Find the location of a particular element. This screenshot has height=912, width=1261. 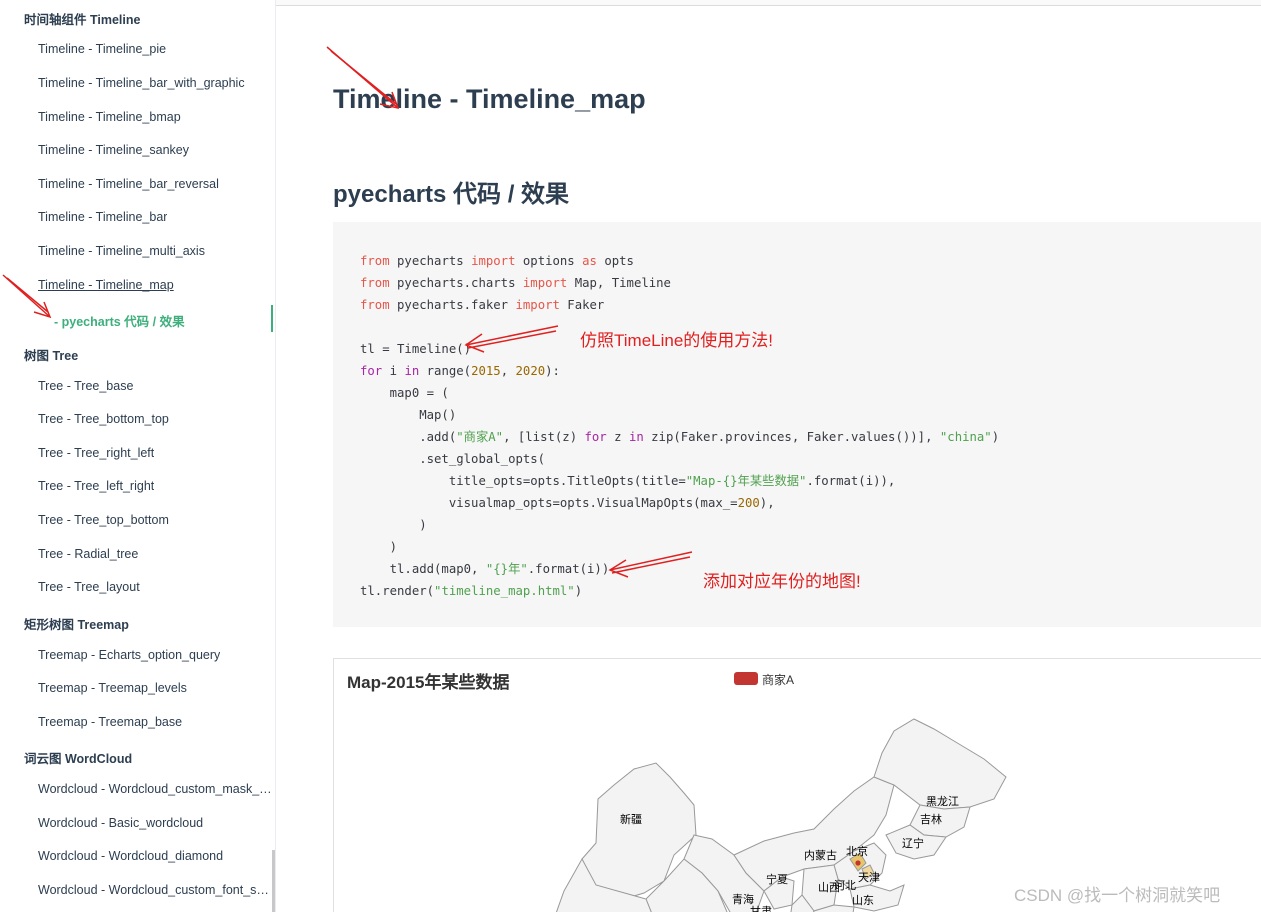

active-indicator is located at coordinates (272, 318).